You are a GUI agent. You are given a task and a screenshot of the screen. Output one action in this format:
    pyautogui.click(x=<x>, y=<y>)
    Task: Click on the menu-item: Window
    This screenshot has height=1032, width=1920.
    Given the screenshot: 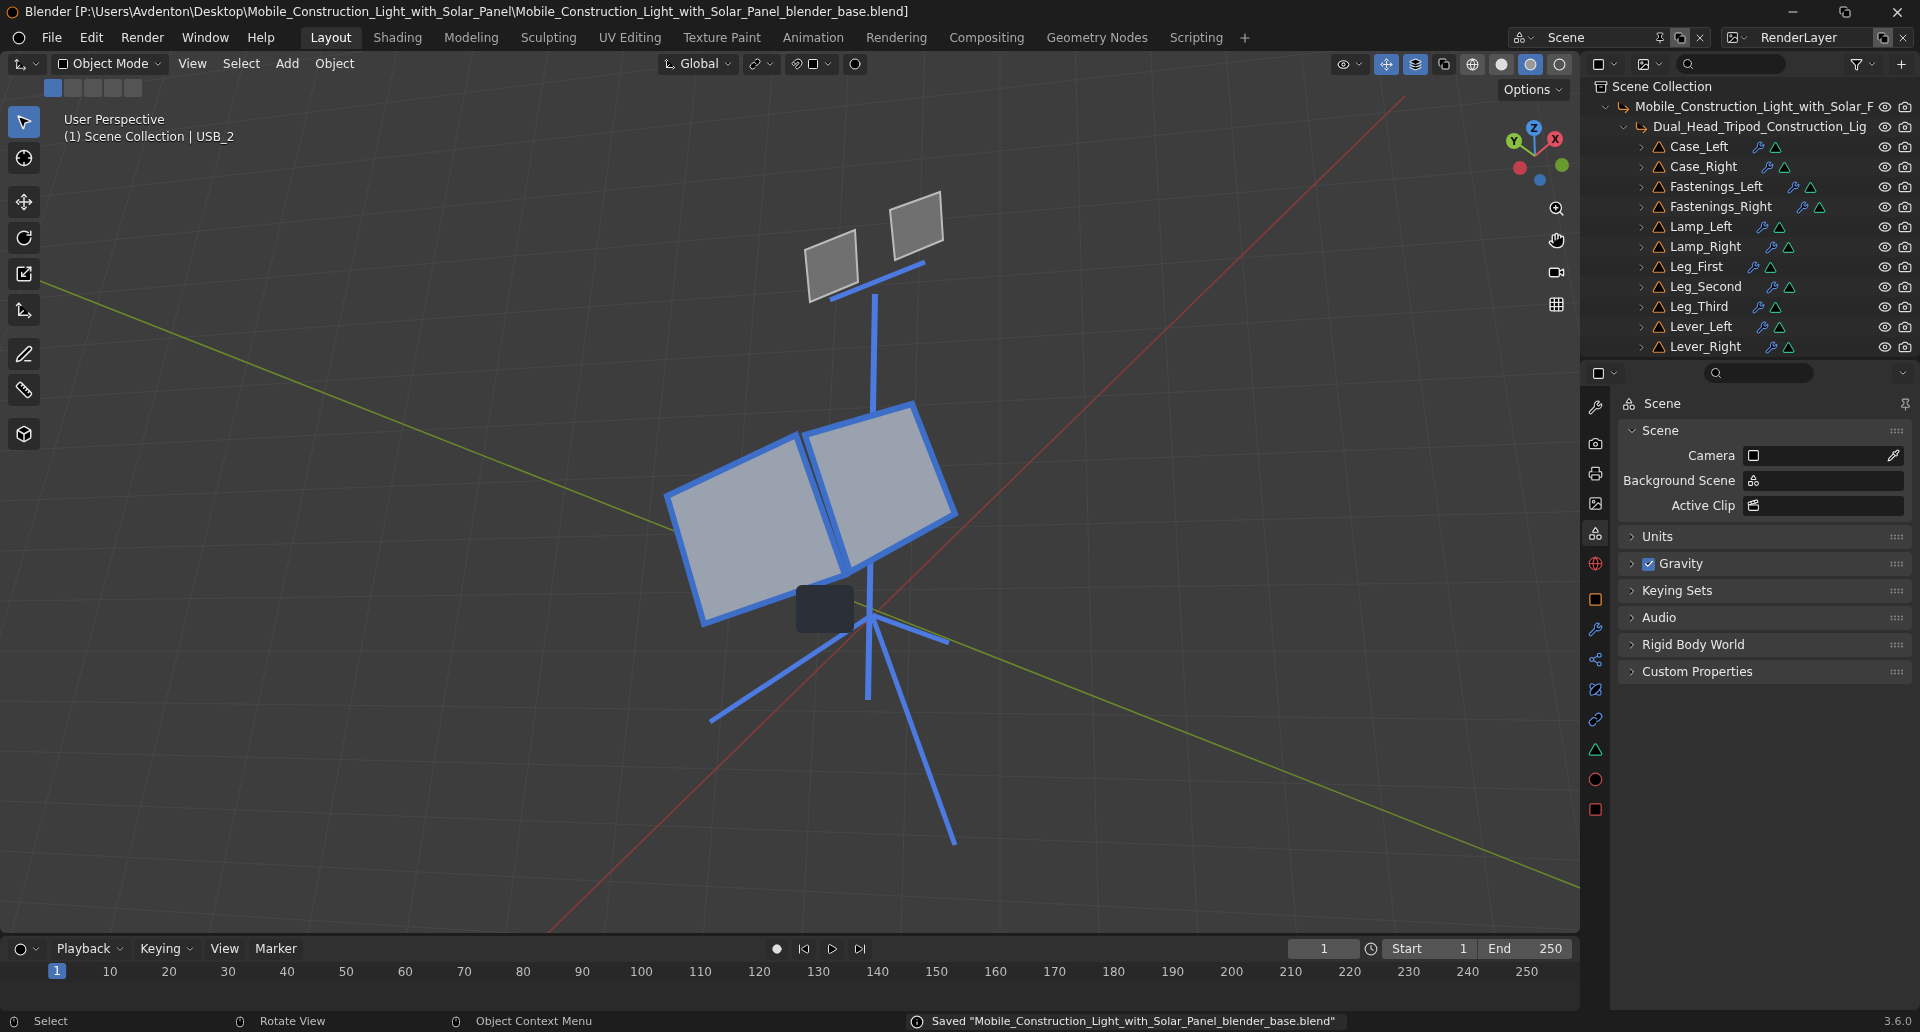 What is the action you would take?
    pyautogui.click(x=206, y=37)
    